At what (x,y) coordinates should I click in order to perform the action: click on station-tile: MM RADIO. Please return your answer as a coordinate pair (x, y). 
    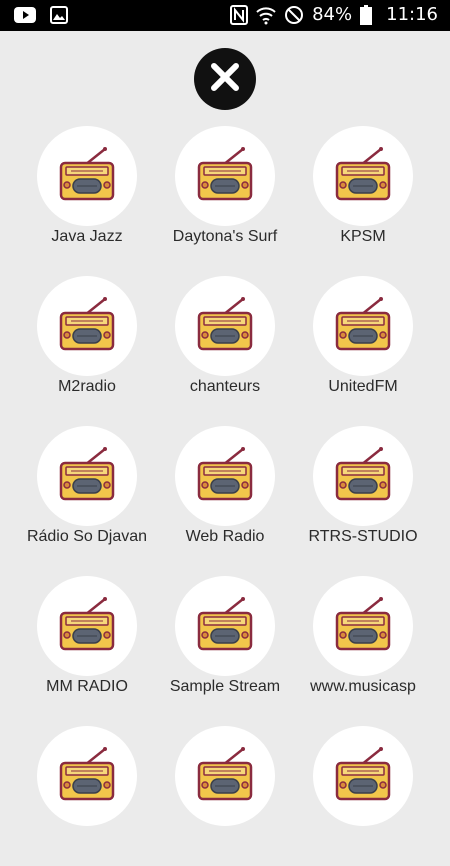
    Looking at the image, I should click on (87, 646).